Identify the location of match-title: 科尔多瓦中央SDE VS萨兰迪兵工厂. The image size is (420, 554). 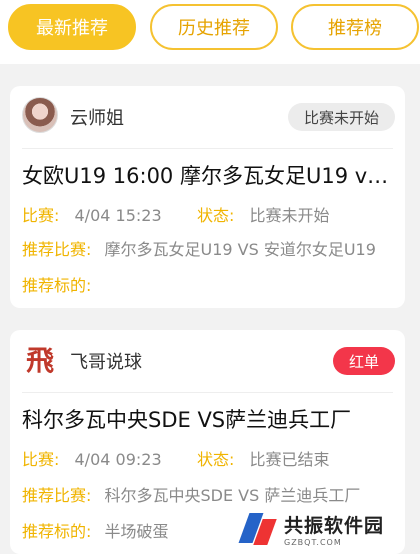
(187, 420).